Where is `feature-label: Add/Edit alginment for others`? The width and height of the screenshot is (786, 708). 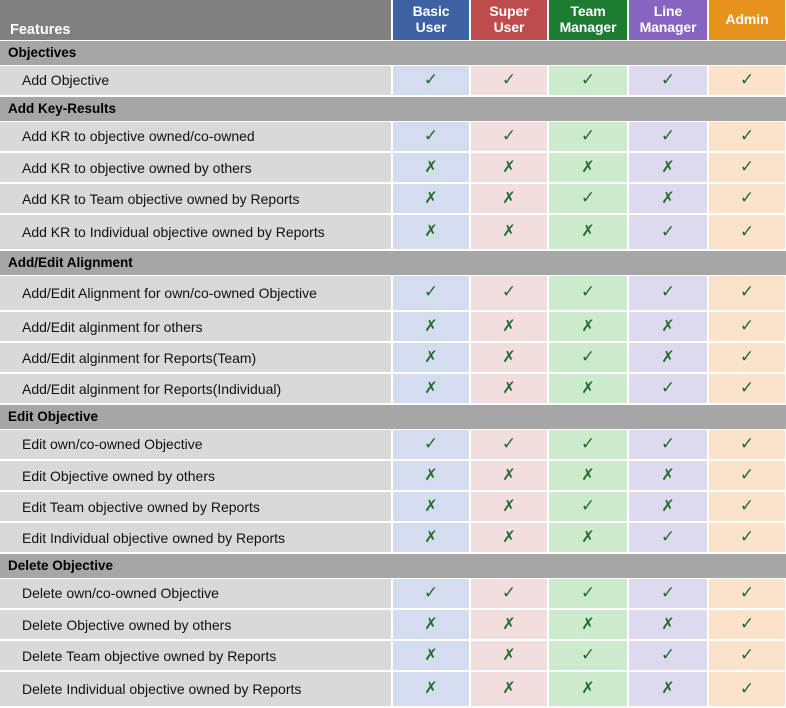 feature-label: Add/Edit alginment for others is located at coordinates (196, 327).